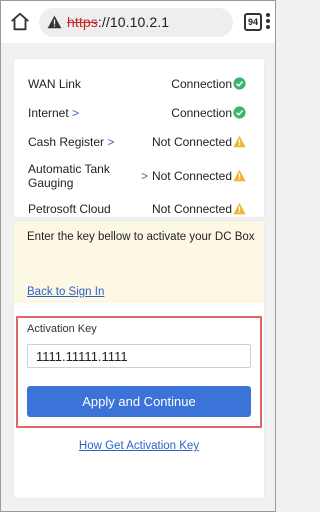  Describe the element at coordinates (139, 446) in the screenshot. I see `how-get-activation-key-link: How Get Activation Key` at that location.